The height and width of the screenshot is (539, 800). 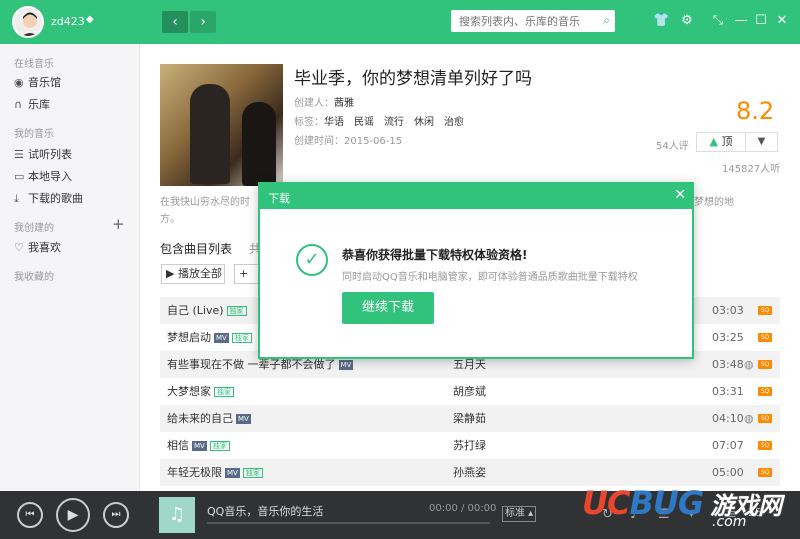 I want to click on sidebar-item-local-import: ▭ 本地导入, so click(x=43, y=176).